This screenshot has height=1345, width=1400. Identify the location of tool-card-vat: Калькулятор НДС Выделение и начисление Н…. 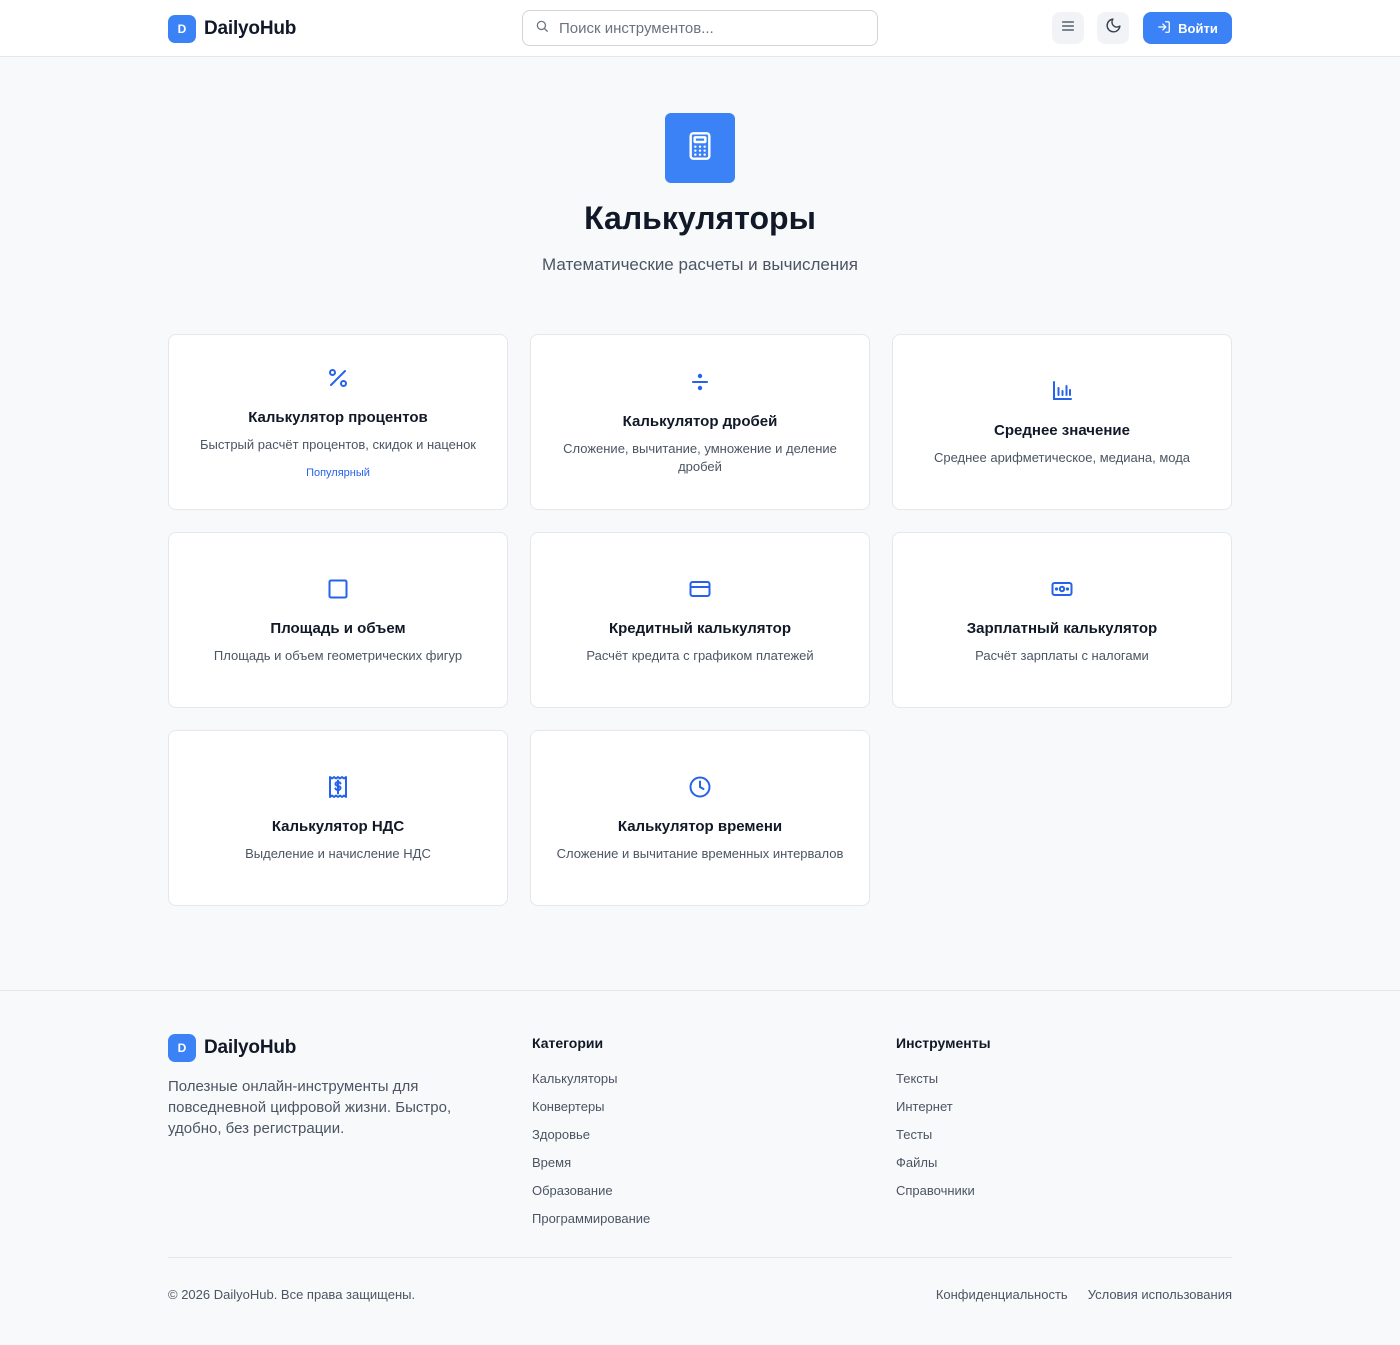
(338, 818).